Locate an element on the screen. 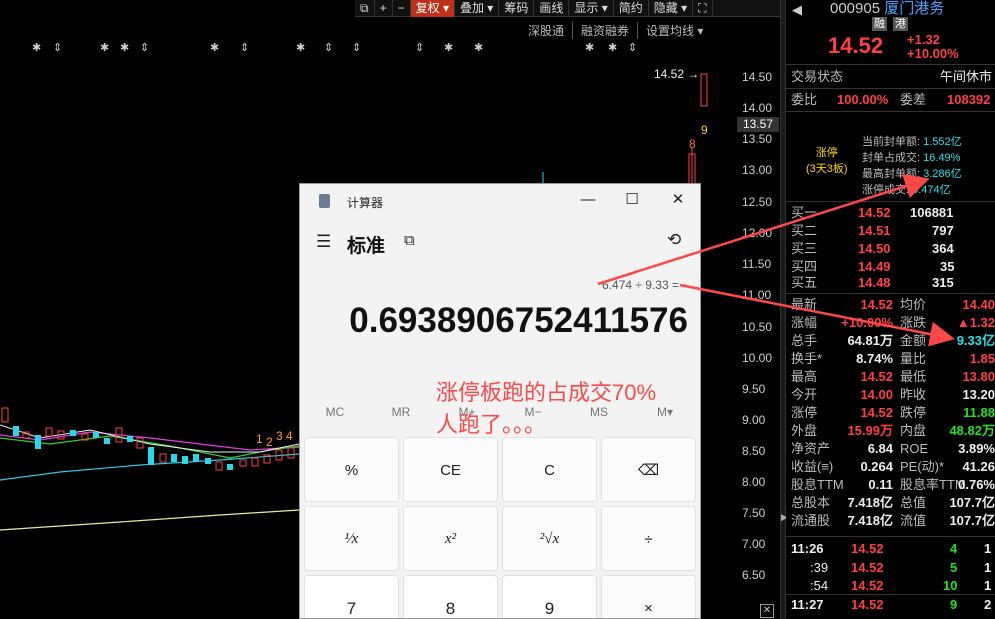 This screenshot has width=995, height=619. stock-header: 000905 厦门港务 is located at coordinates (887, 9).